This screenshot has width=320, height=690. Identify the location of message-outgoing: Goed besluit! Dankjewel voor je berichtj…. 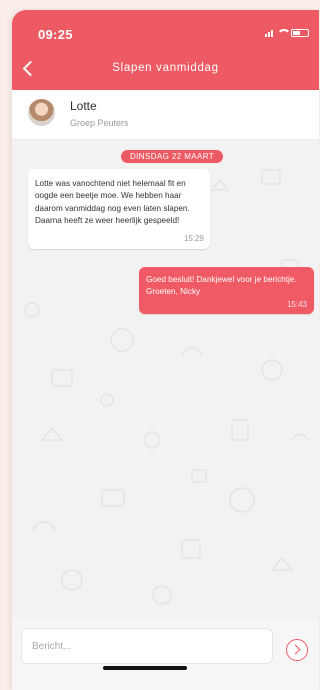
(226, 290).